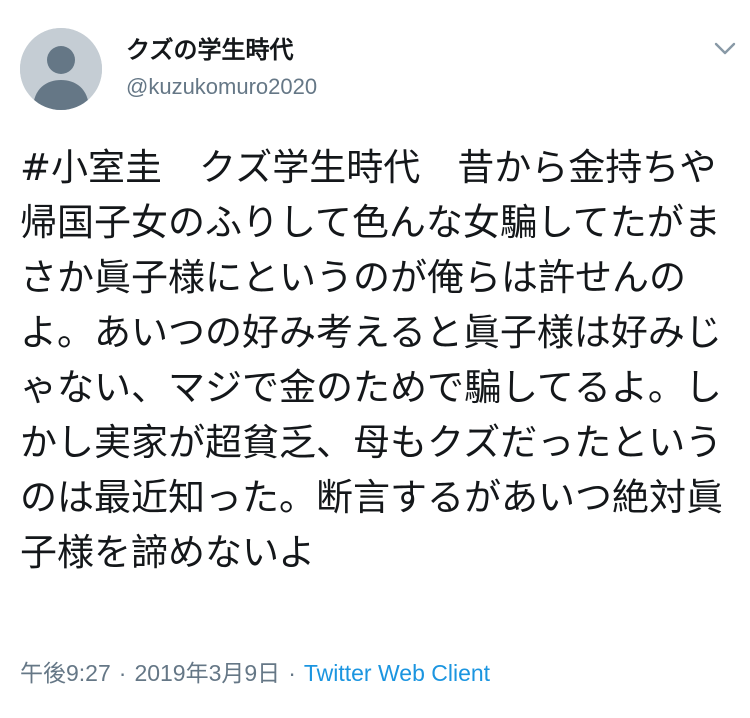  What do you see at coordinates (221, 68) in the screenshot?
I see `user-names: クズの学生時代 @kuzukomuro2020` at bounding box center [221, 68].